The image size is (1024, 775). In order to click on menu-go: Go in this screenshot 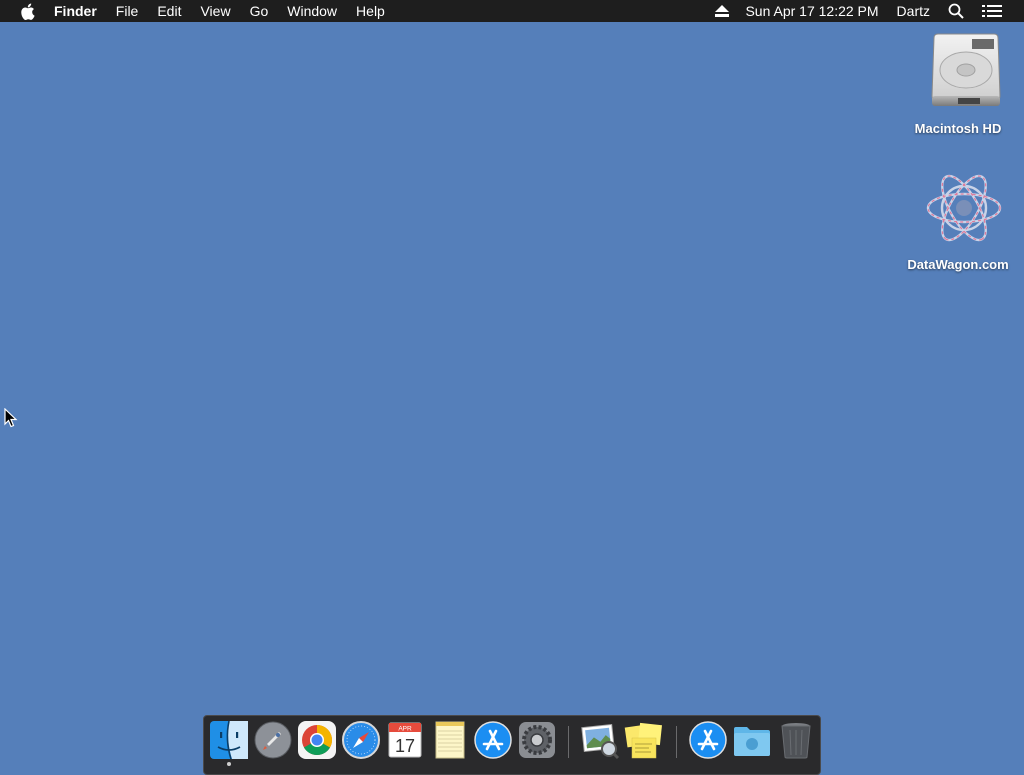, I will do `click(259, 11)`.